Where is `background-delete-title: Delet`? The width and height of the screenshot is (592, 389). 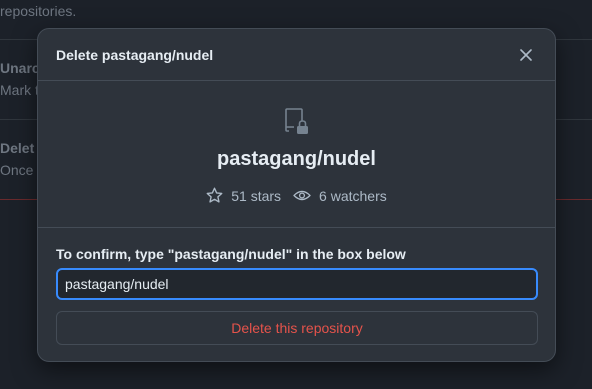
background-delete-title: Delet is located at coordinates (17, 148).